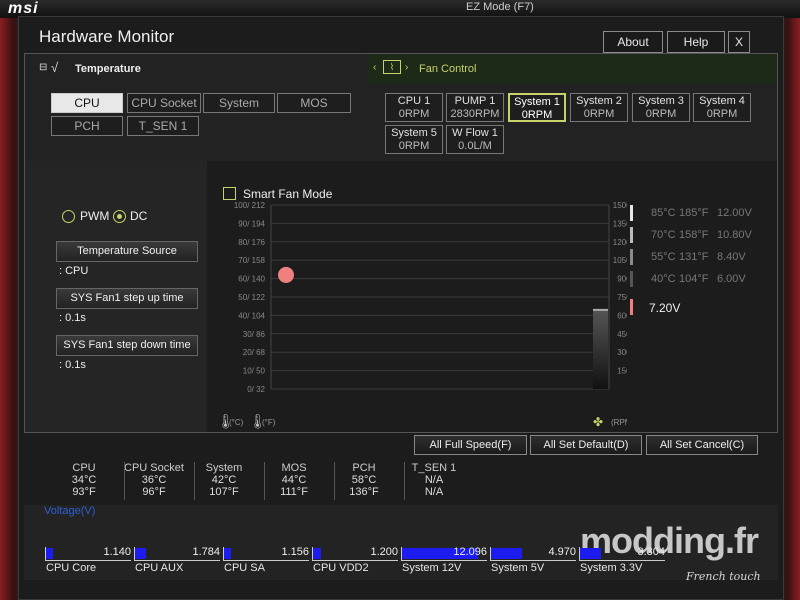  I want to click on temp-readout-cpu: CPU 34°C 93°F, so click(84, 480).